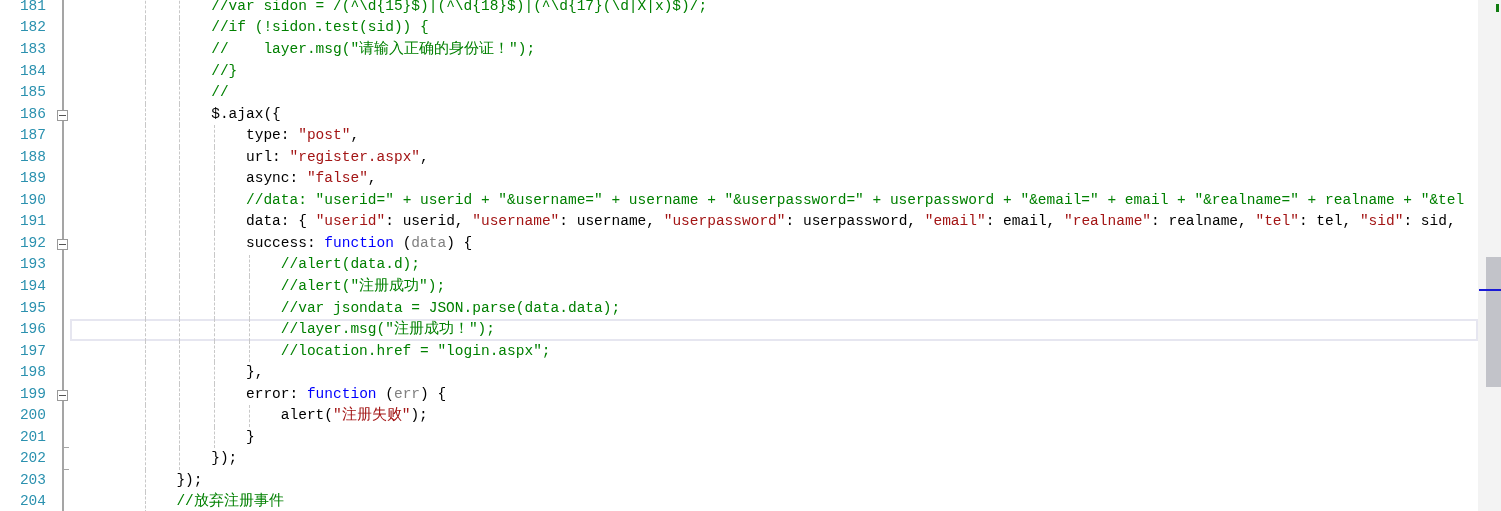  What do you see at coordinates (350, 265) in the screenshot?
I see `code-line: //alert(data.d);` at bounding box center [350, 265].